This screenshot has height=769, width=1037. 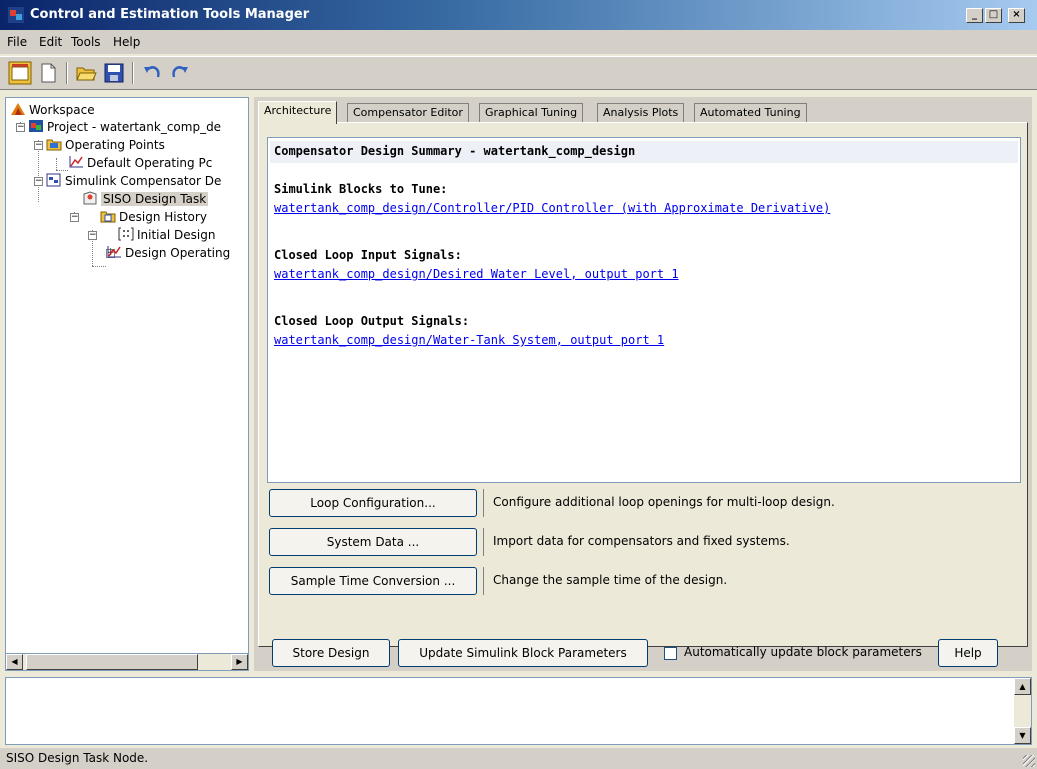 What do you see at coordinates (150, 163) in the screenshot?
I see `tree-item-label: Default Operating Pc` at bounding box center [150, 163].